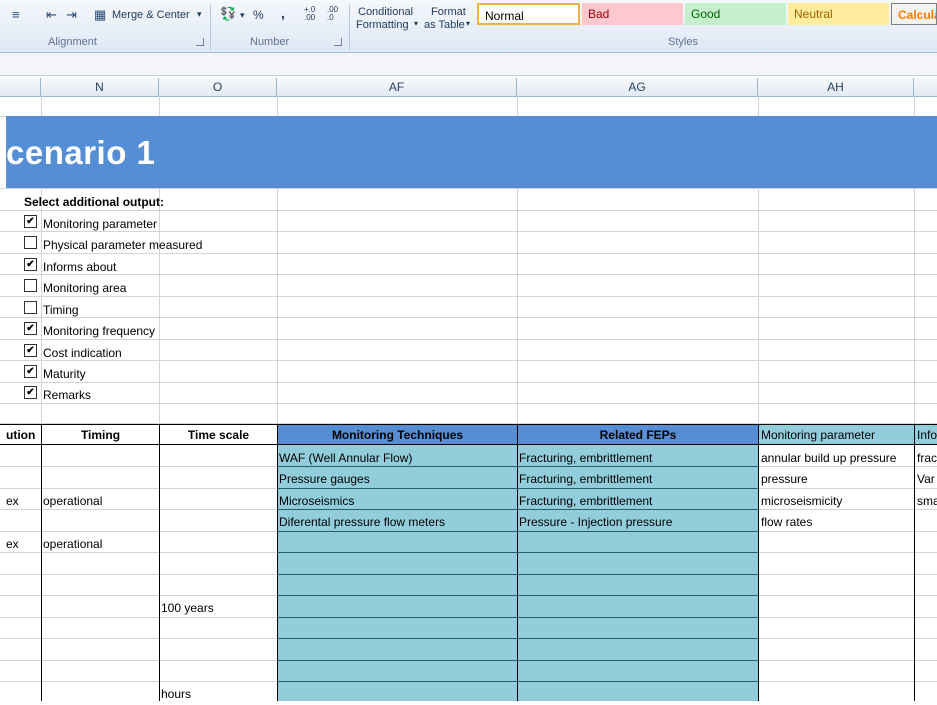  I want to click on conditional-dropdown-icon: ▾, so click(416, 23).